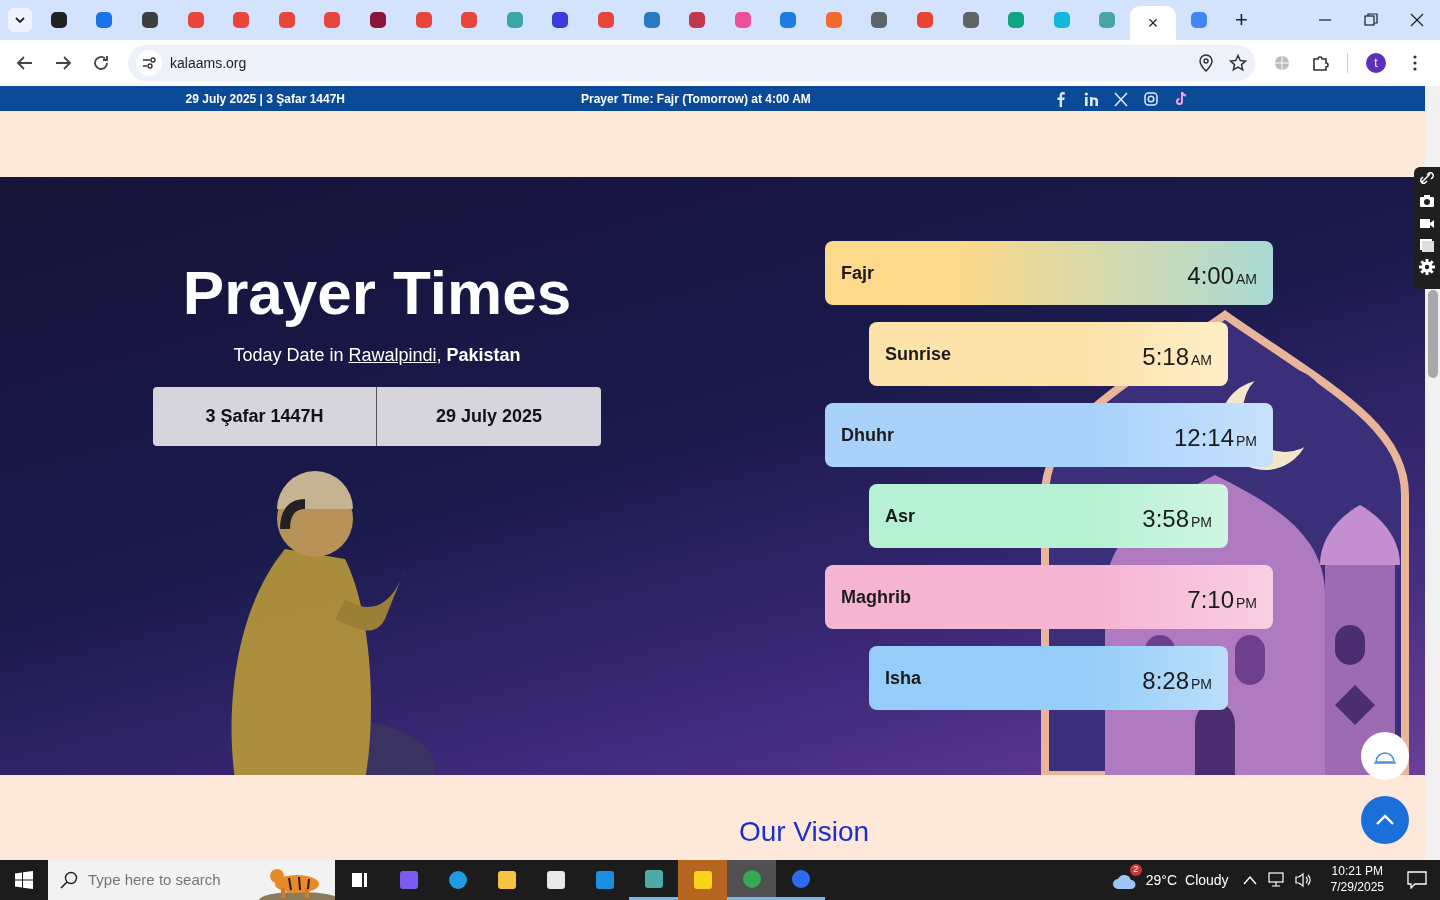 The width and height of the screenshot is (1440, 900). What do you see at coordinates (1203, 438) in the screenshot?
I see `prayer-time: 12:14` at bounding box center [1203, 438].